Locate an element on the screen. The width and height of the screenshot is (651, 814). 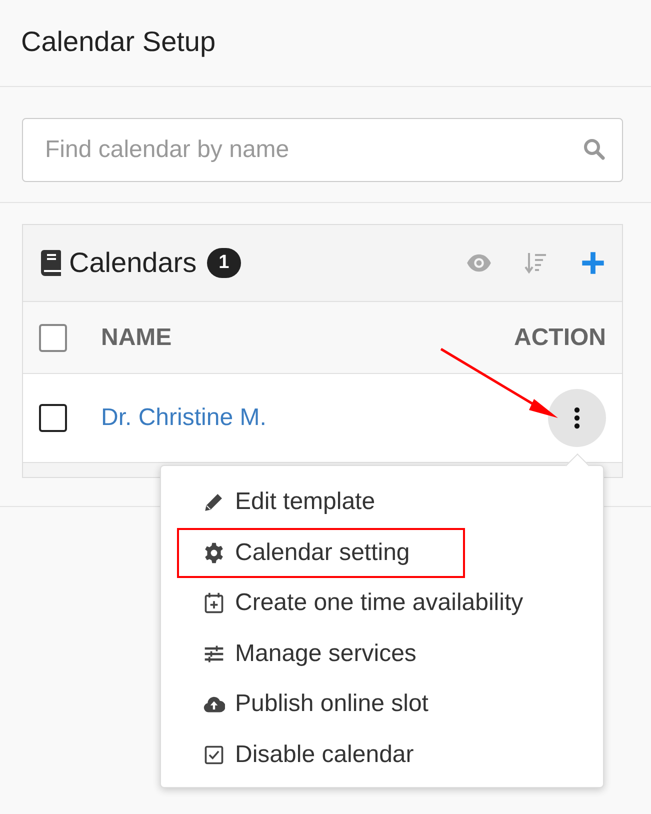
pencil-icon is located at coordinates (214, 502).